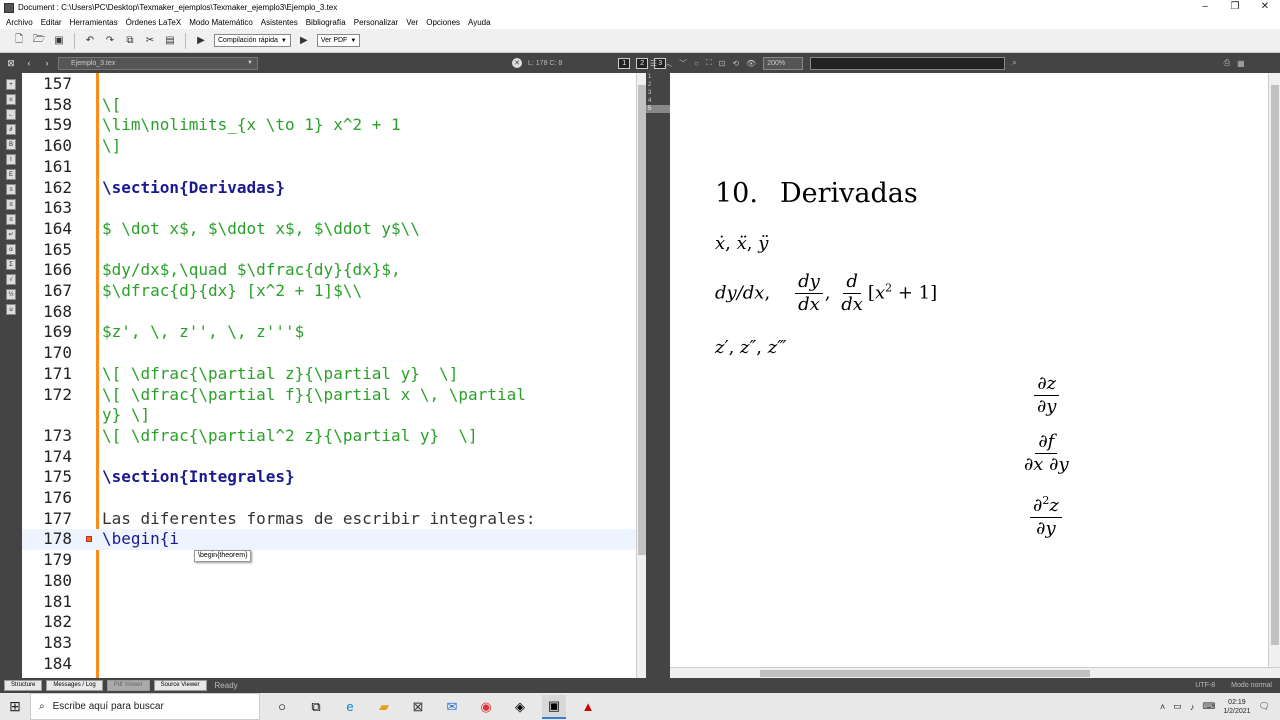 The height and width of the screenshot is (720, 1280). What do you see at coordinates (11, 309) in the screenshot?
I see `side-user-icon: u` at bounding box center [11, 309].